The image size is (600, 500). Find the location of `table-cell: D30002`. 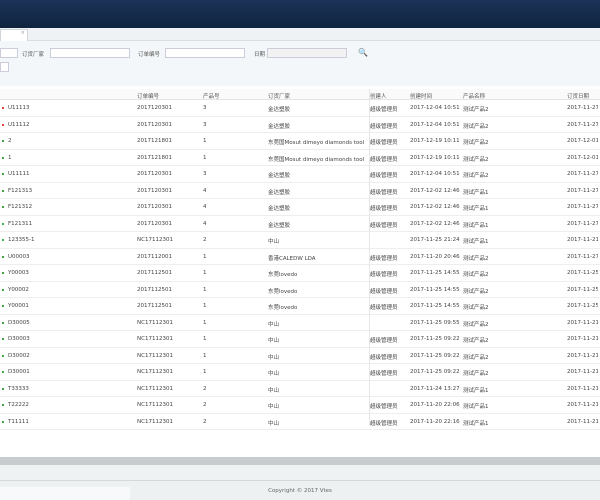

table-cell: D30002 is located at coordinates (19, 355).